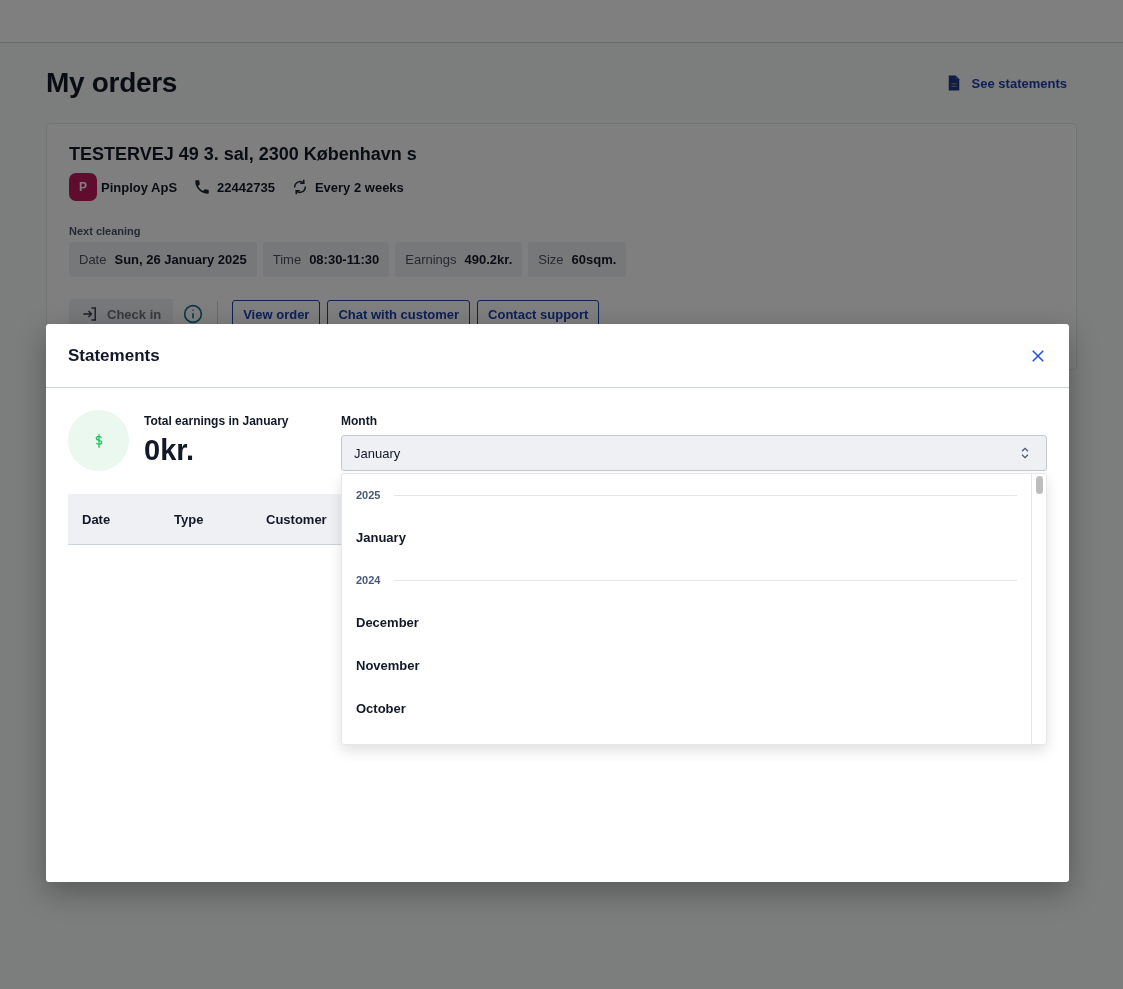 Image resolution: width=1123 pixels, height=989 pixels. What do you see at coordinates (114, 355) in the screenshot?
I see `dialog-title: Statements` at bounding box center [114, 355].